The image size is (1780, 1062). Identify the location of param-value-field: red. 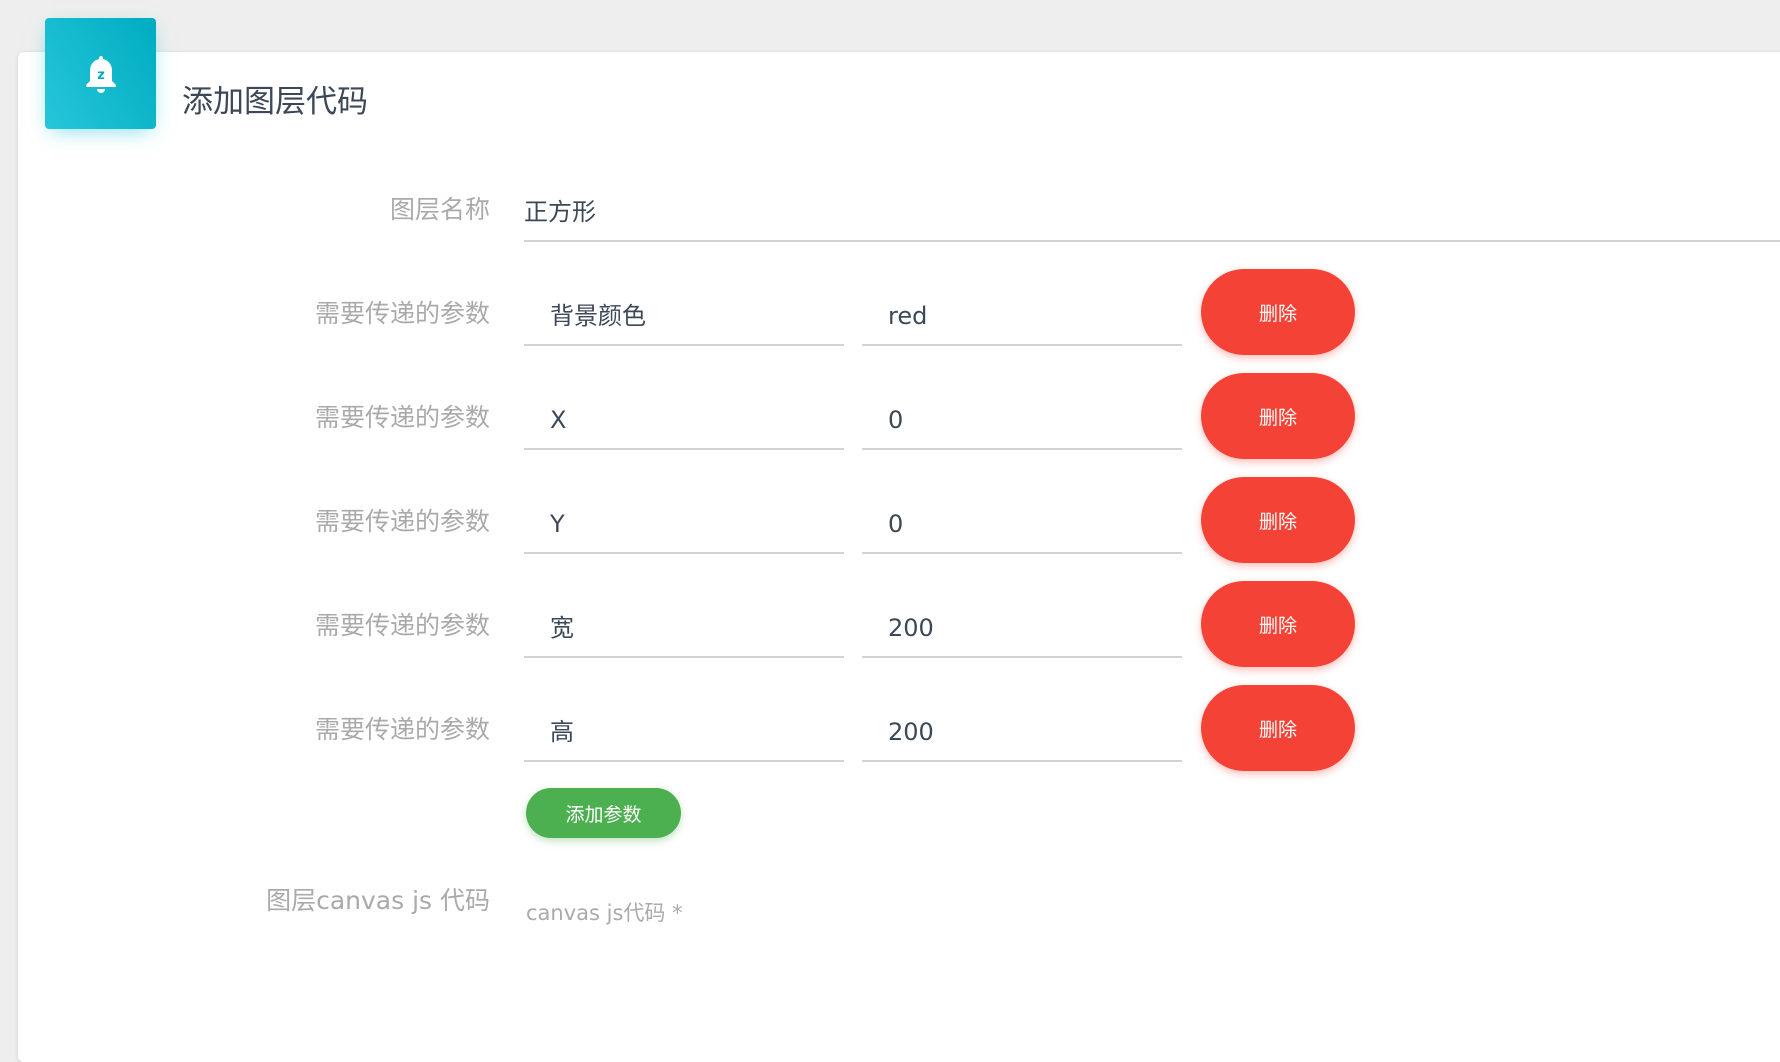
(1022, 315).